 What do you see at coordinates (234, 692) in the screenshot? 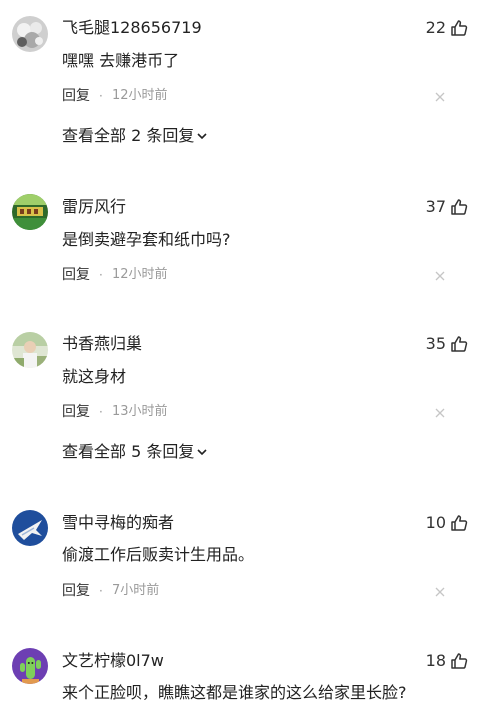
I see `comment-text: 来个正脸呗，瞧瞧这都是谁家的这么给家里长脸?` at bounding box center [234, 692].